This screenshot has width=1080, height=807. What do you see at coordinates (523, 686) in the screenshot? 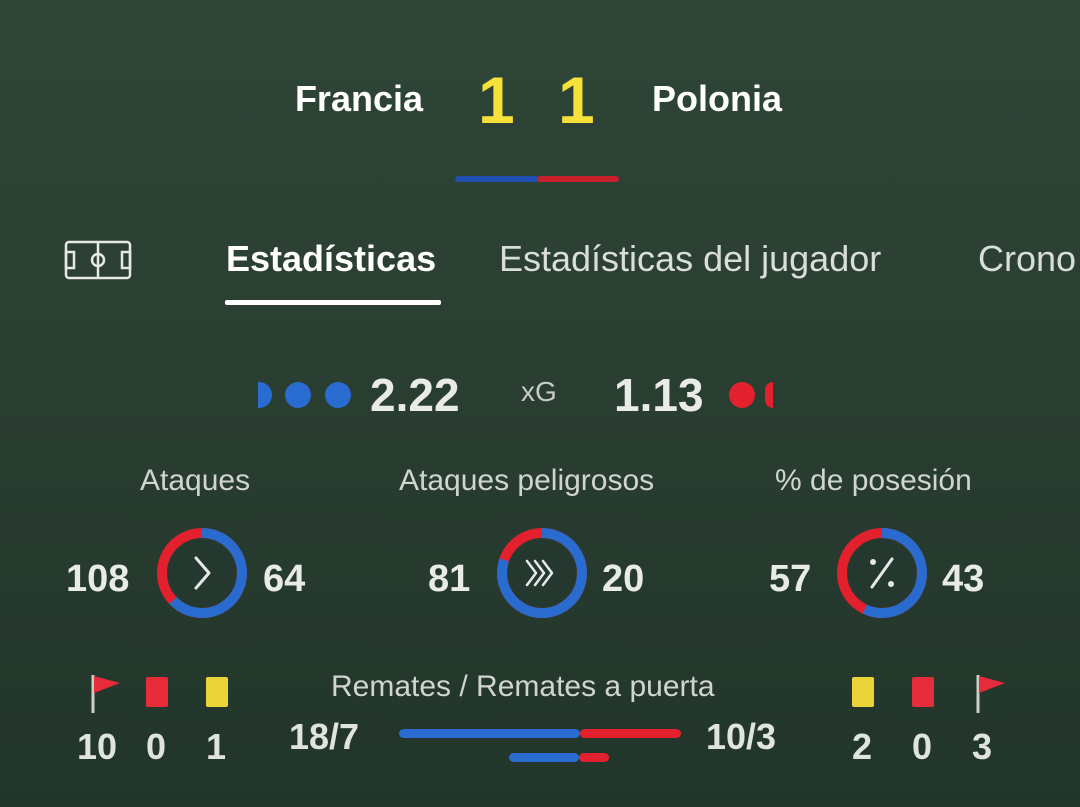
I see `shots-label: Remates / Remates a puerta` at bounding box center [523, 686].